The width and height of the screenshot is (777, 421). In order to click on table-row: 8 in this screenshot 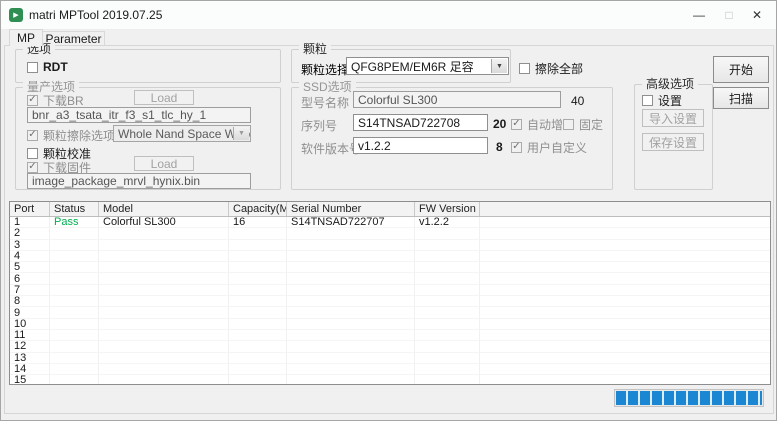, I will do `click(390, 302)`.